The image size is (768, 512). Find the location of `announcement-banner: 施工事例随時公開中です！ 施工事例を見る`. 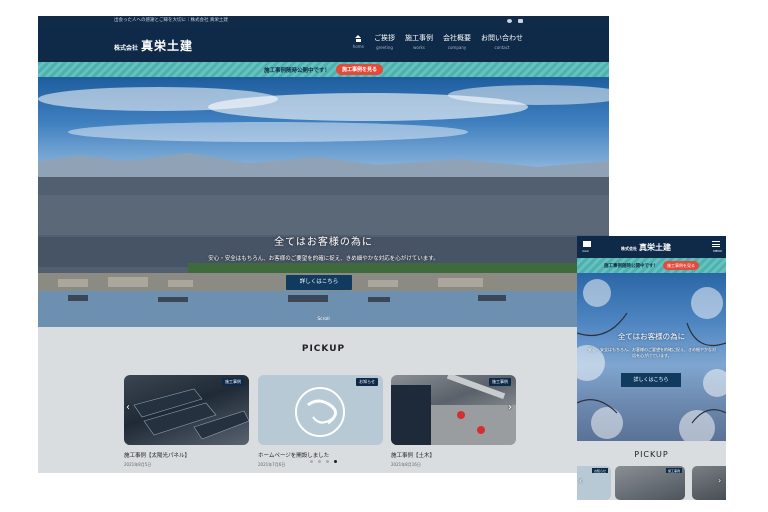

announcement-banner: 施工事例随時公開中です！ 施工事例を見る is located at coordinates (323, 69).